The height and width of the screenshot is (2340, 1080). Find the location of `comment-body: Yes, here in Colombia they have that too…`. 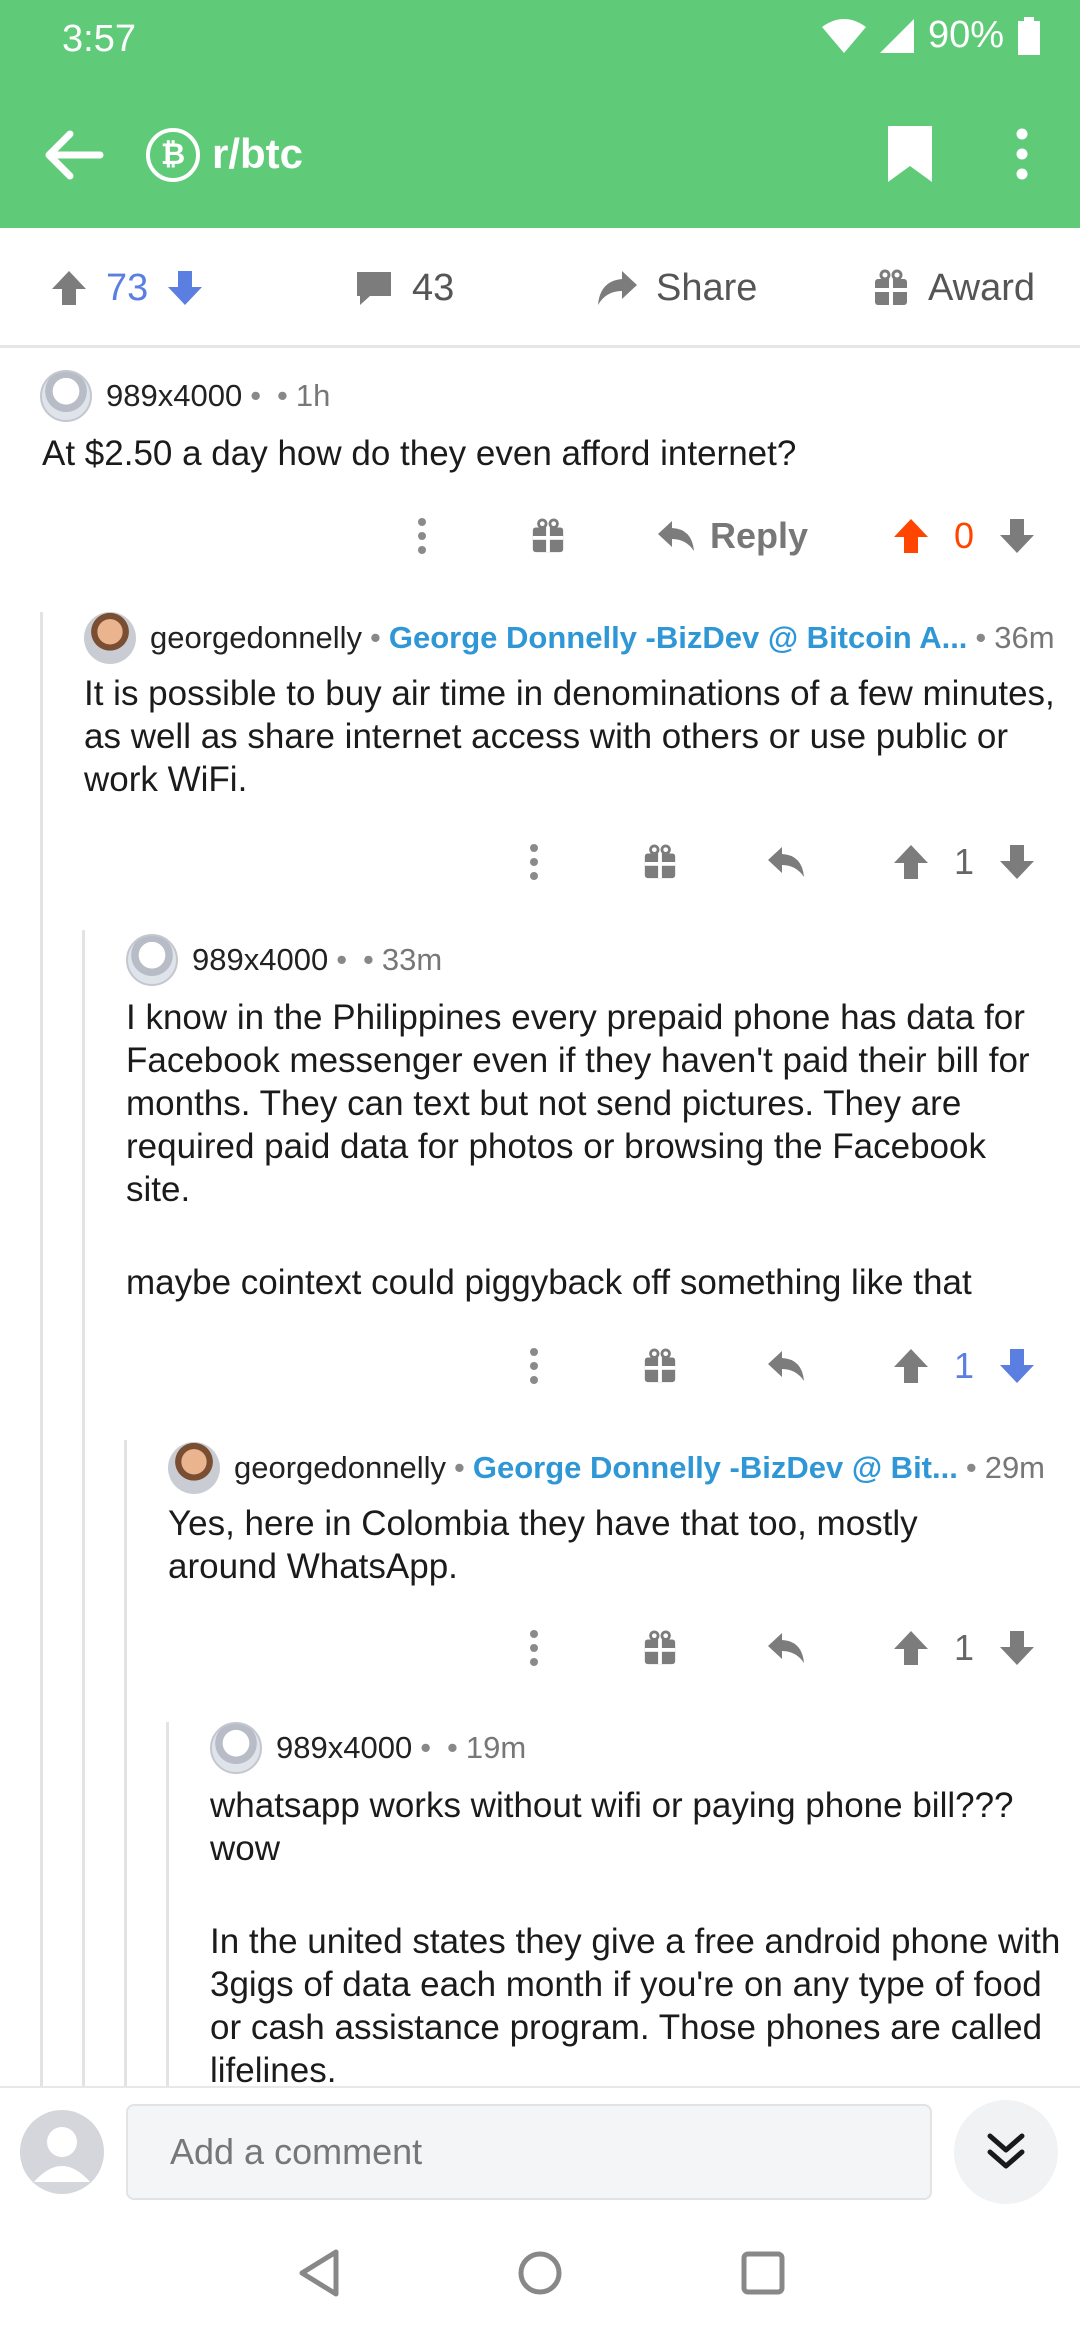

comment-body: Yes, here in Colombia they have that too… is located at coordinates (598, 1545).